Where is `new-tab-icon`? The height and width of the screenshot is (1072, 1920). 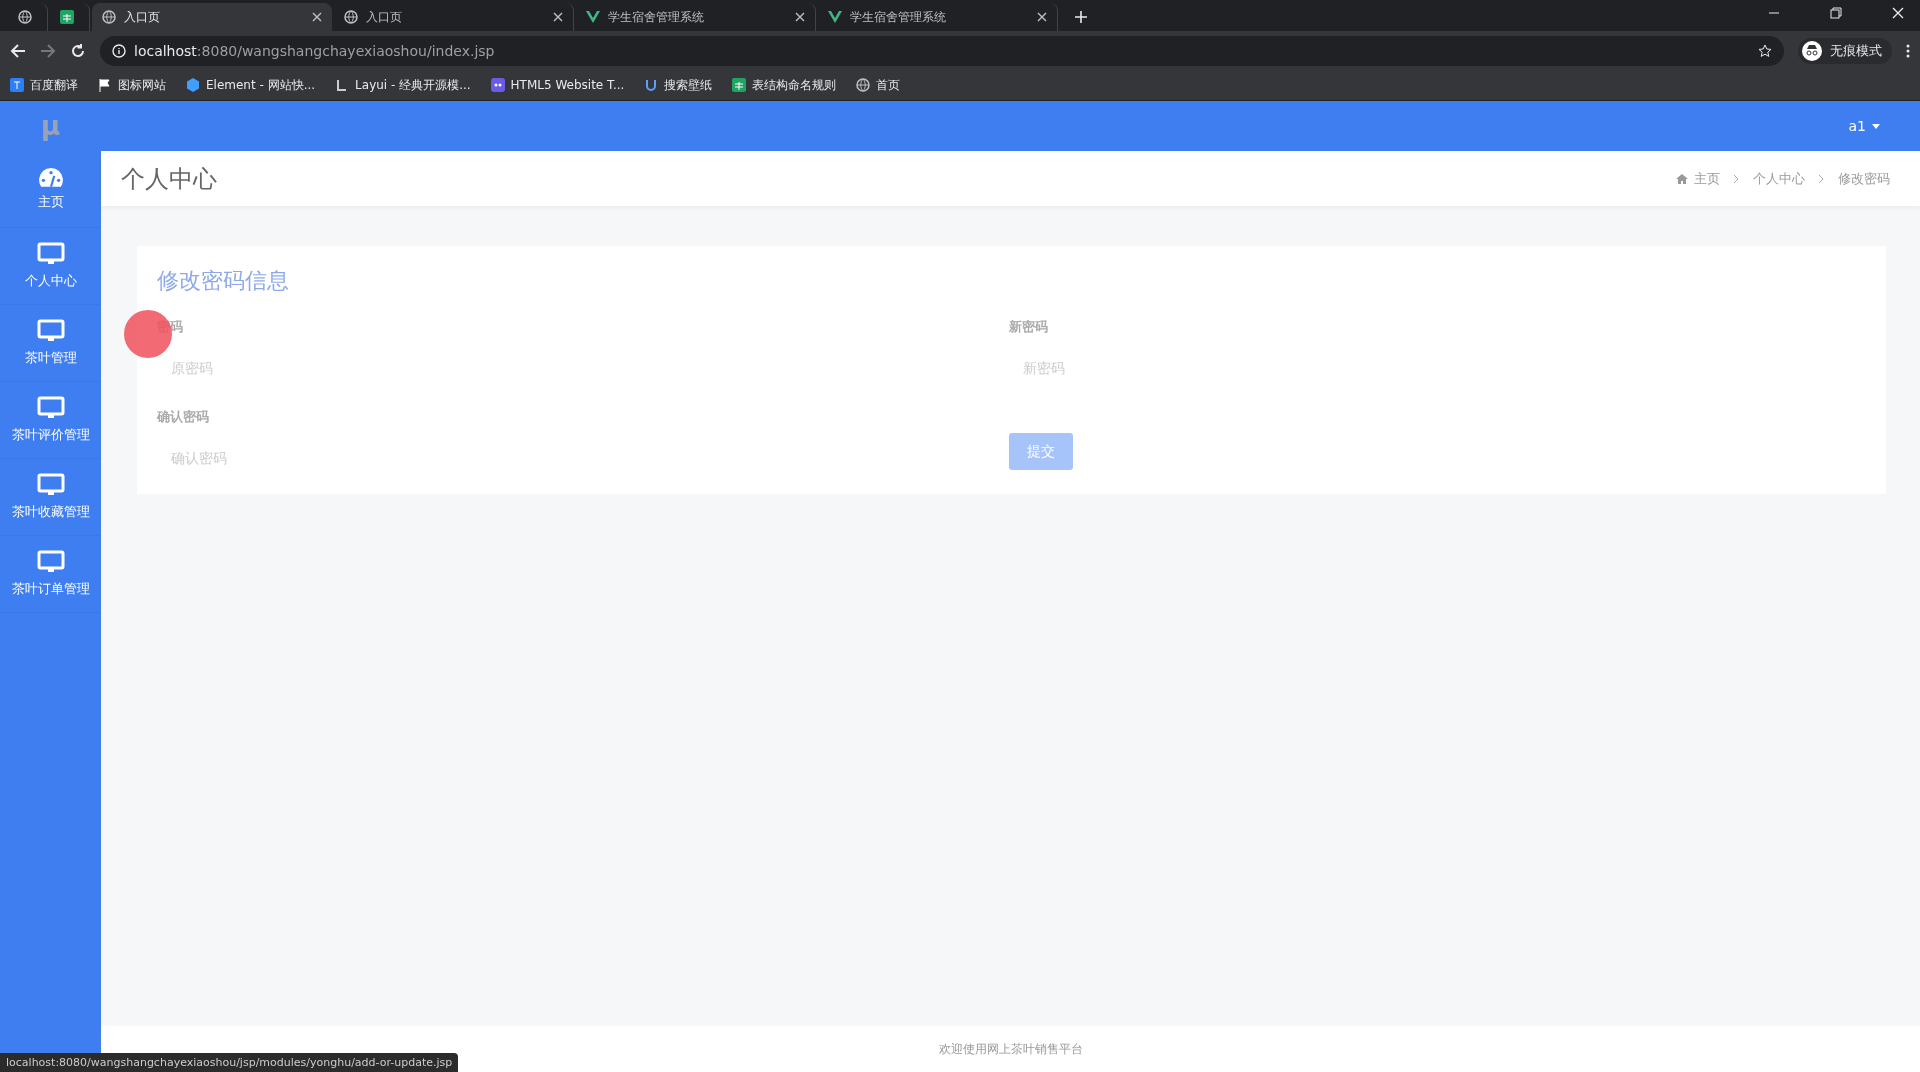
new-tab-icon is located at coordinates (1081, 17).